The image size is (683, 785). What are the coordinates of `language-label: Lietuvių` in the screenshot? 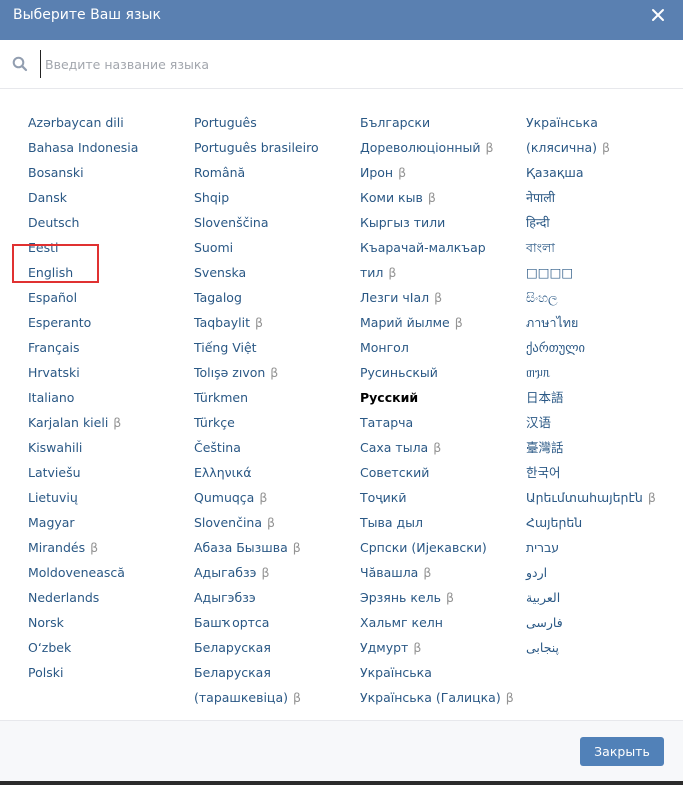 It's located at (53, 497).